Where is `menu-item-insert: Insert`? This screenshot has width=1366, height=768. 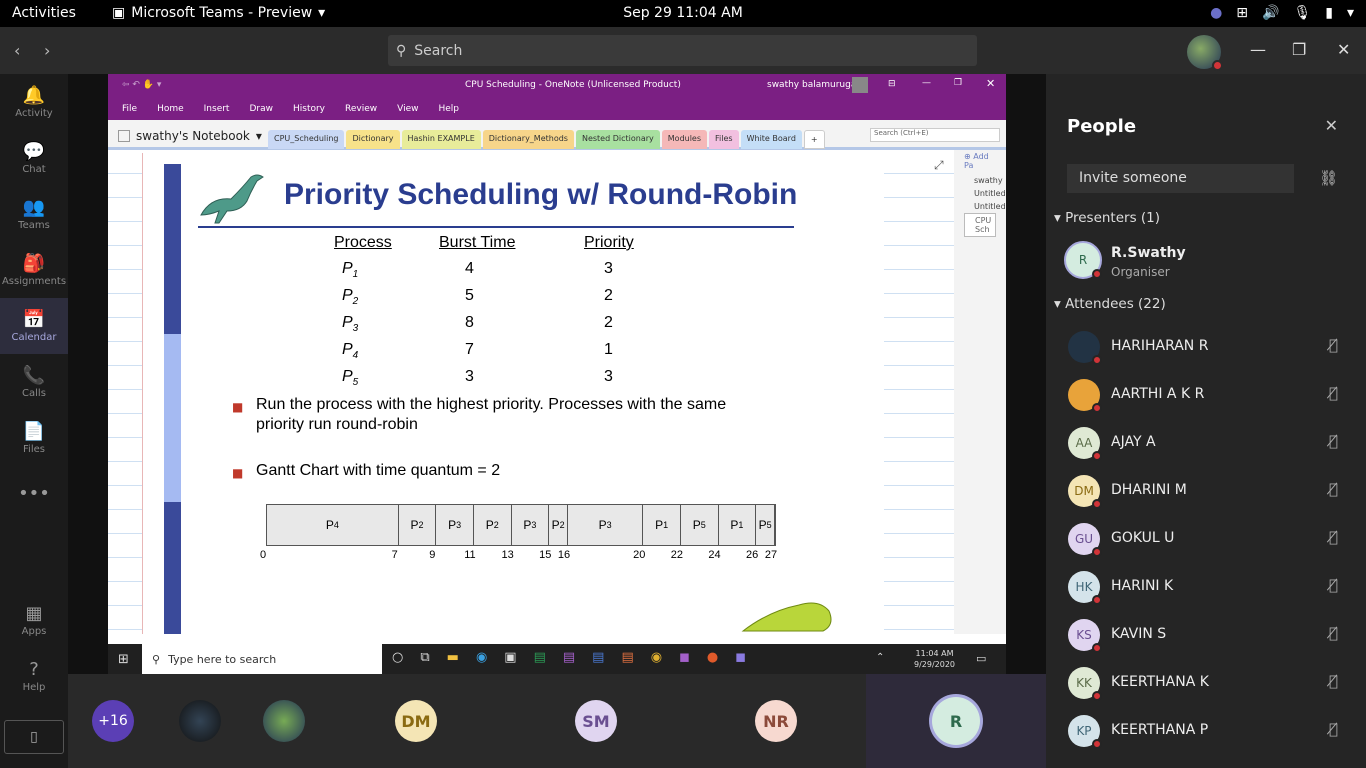 menu-item-insert: Insert is located at coordinates (217, 109).